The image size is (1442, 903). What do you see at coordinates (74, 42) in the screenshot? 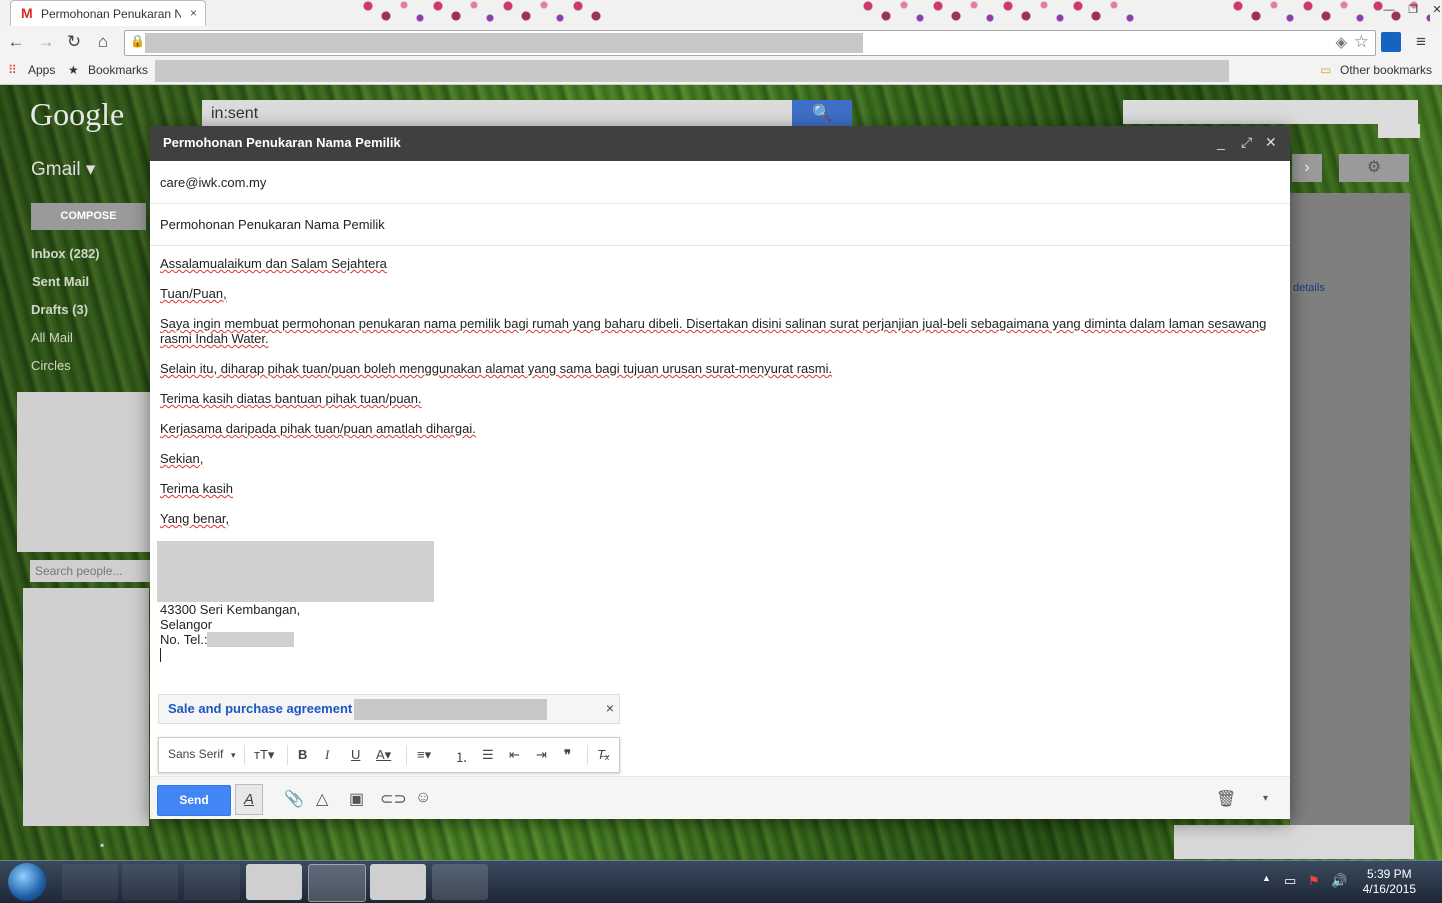
I see `reload-icon: ↻` at bounding box center [74, 42].